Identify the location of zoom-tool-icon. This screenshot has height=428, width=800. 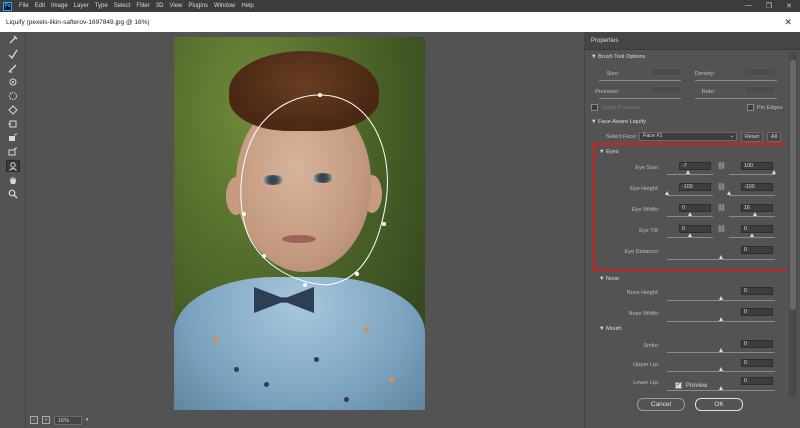
(13, 194).